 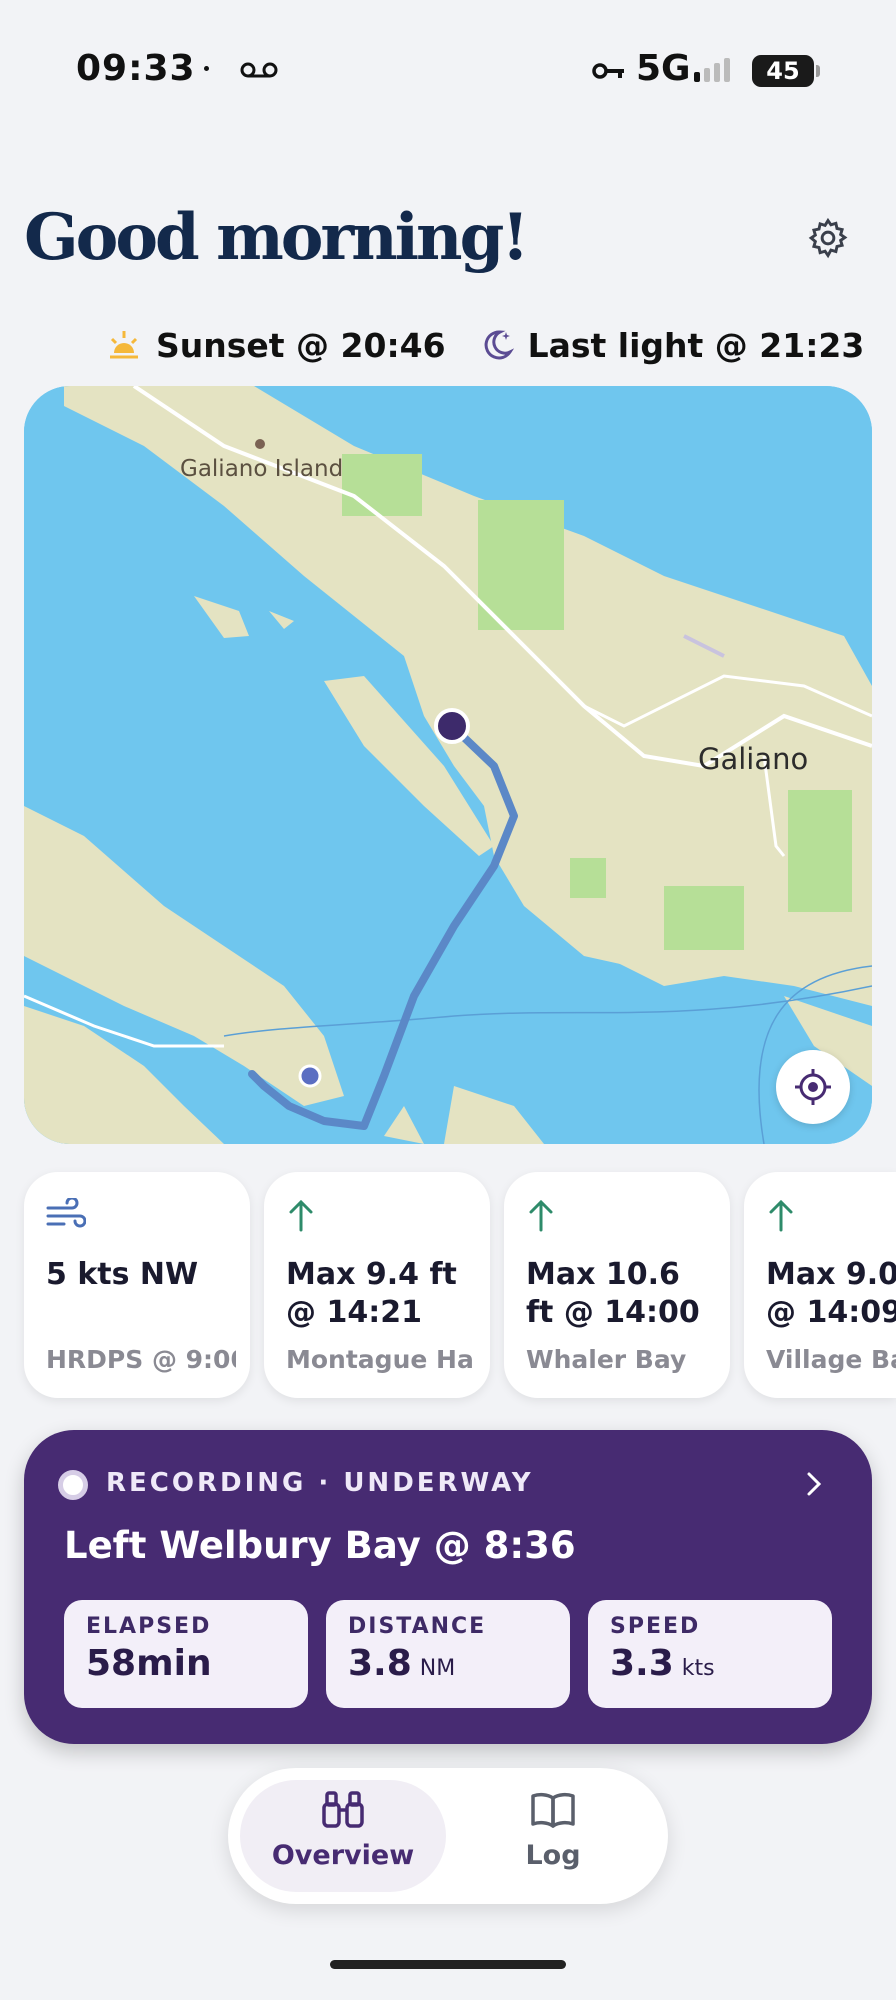 I want to click on tide-location: Village Bay, so click(x=831, y=1359).